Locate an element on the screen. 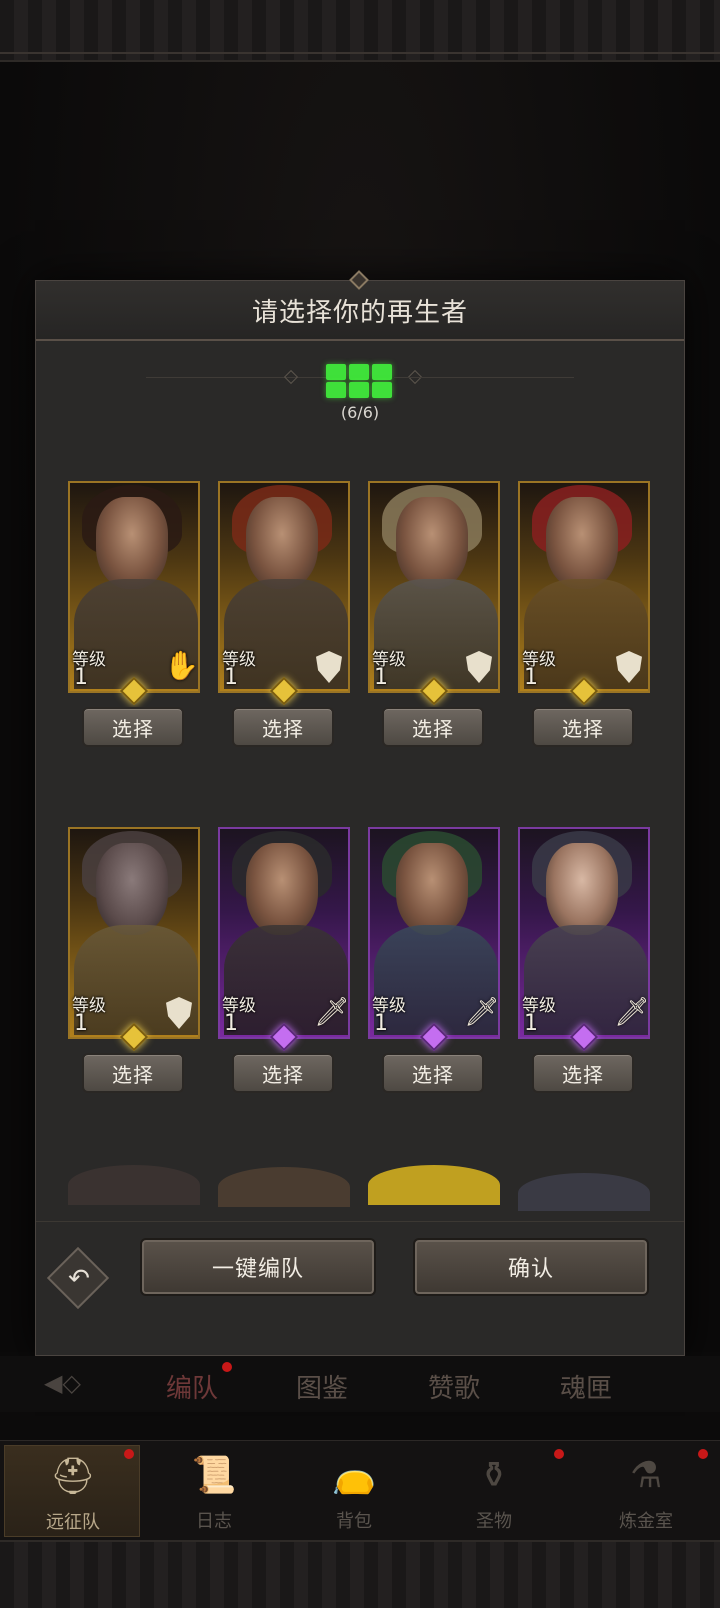 The width and height of the screenshot is (720, 1608). modal-header: 请选择你的再生者 is located at coordinates (360, 305).